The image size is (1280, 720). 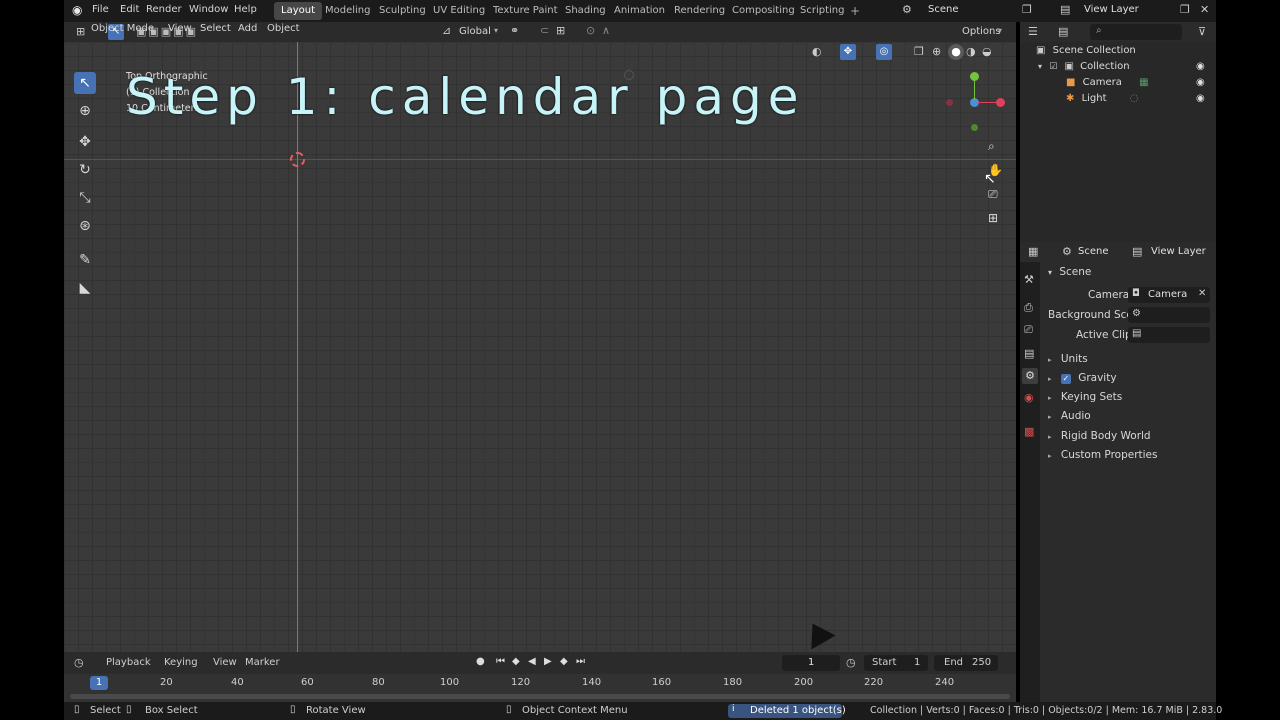 What do you see at coordinates (1178, 251) in the screenshot?
I see `tab-view-layer: View Layer` at bounding box center [1178, 251].